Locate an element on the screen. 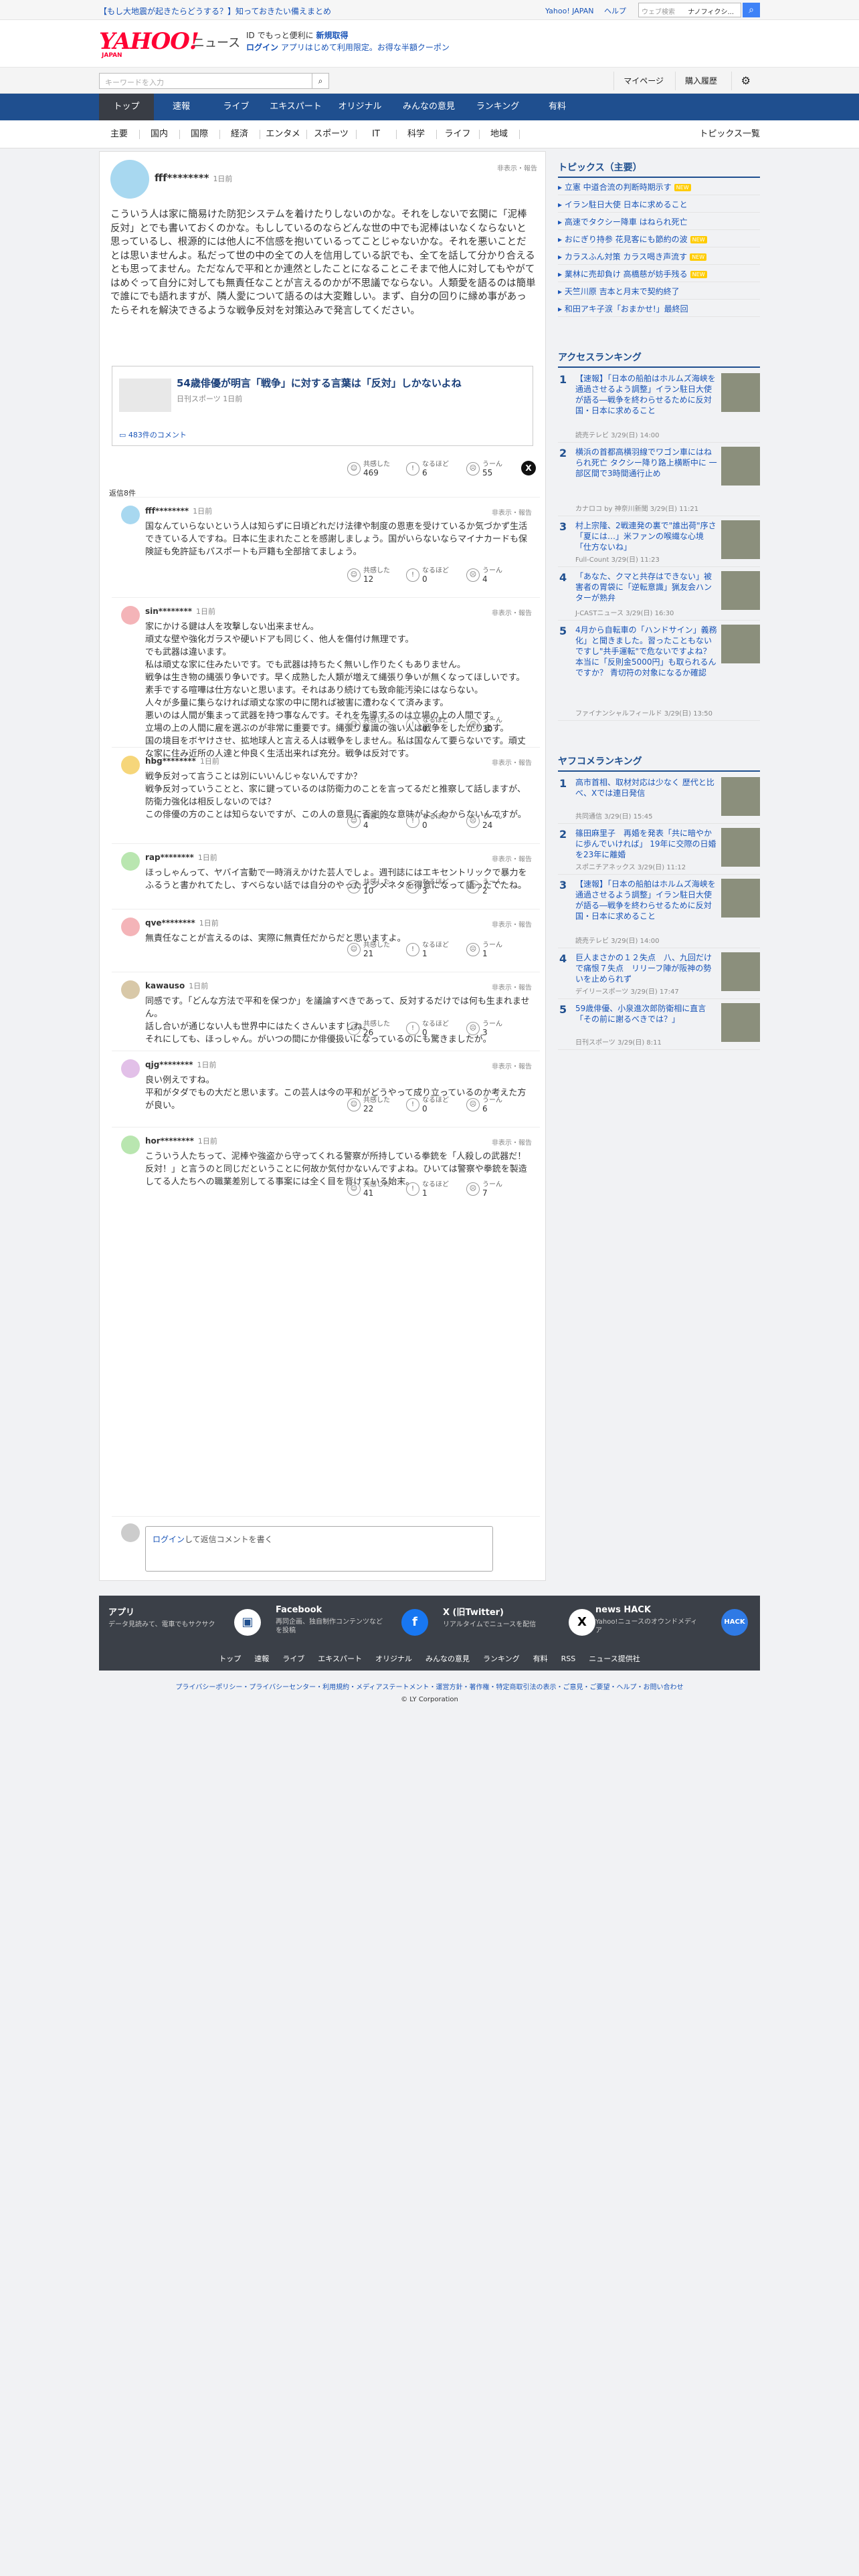 The image size is (859, 2576). reply-author-name: hor******** is located at coordinates (169, 1141).